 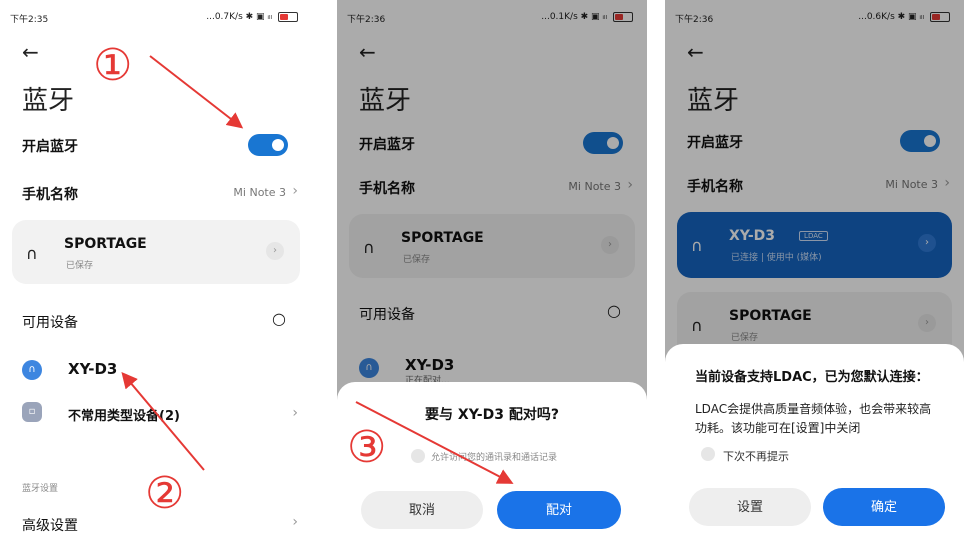 What do you see at coordinates (275, 251) in the screenshot?
I see `device-details-chevron-icon: ›` at bounding box center [275, 251].